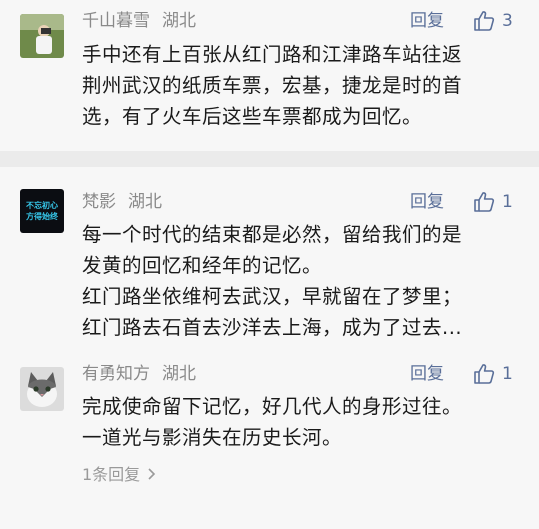 The image size is (539, 529). Describe the element at coordinates (272, 406) in the screenshot. I see `comment-line: 完成使命留下记忆，好几代人的身形过往。` at that location.